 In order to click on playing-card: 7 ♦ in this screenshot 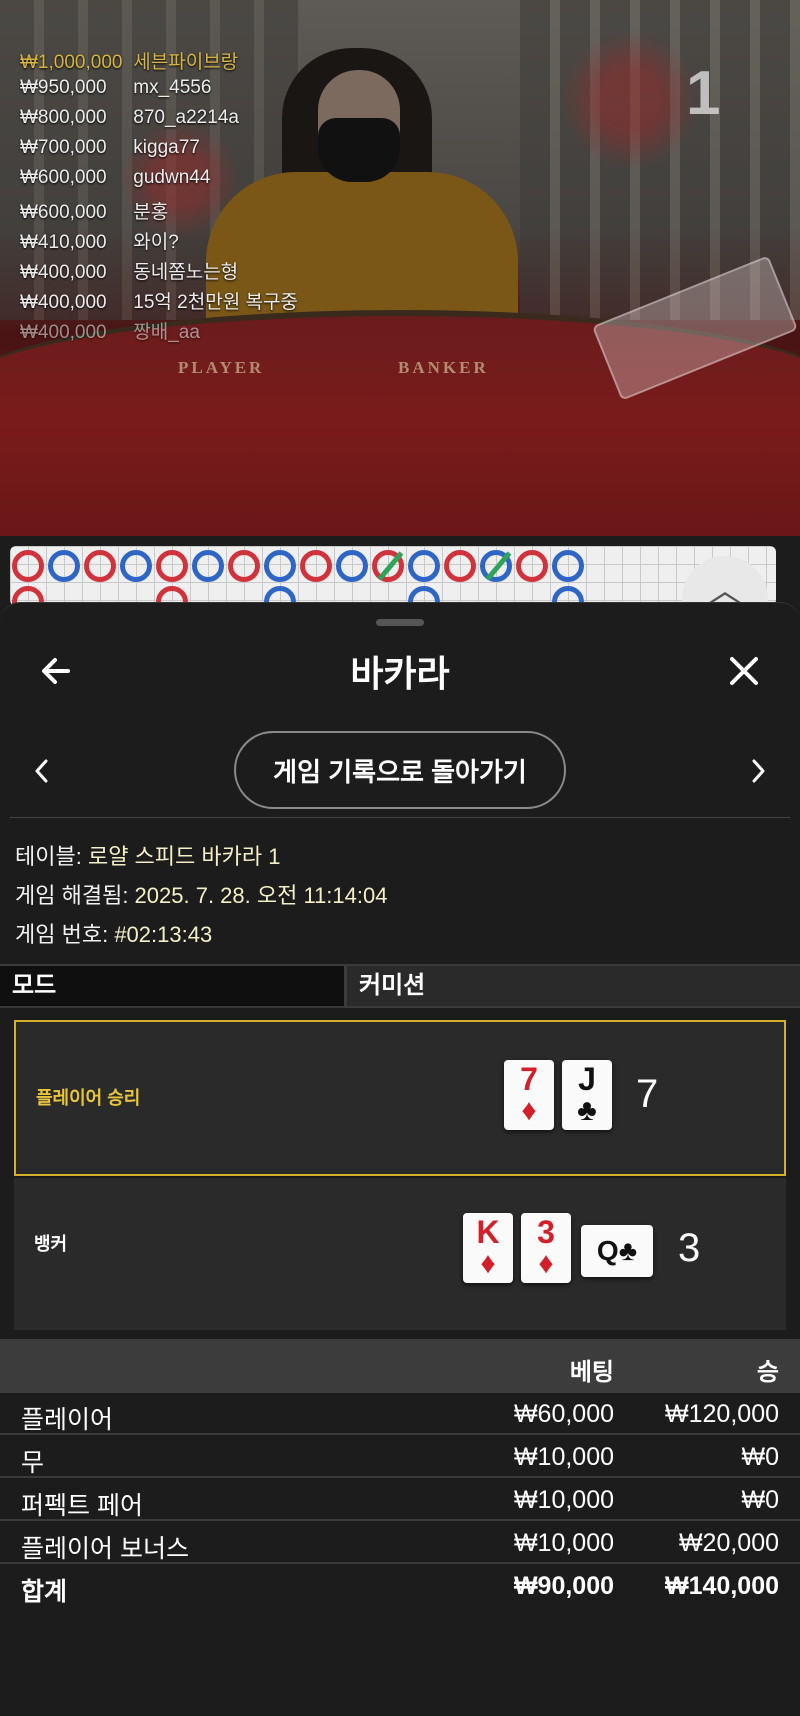, I will do `click(529, 1095)`.